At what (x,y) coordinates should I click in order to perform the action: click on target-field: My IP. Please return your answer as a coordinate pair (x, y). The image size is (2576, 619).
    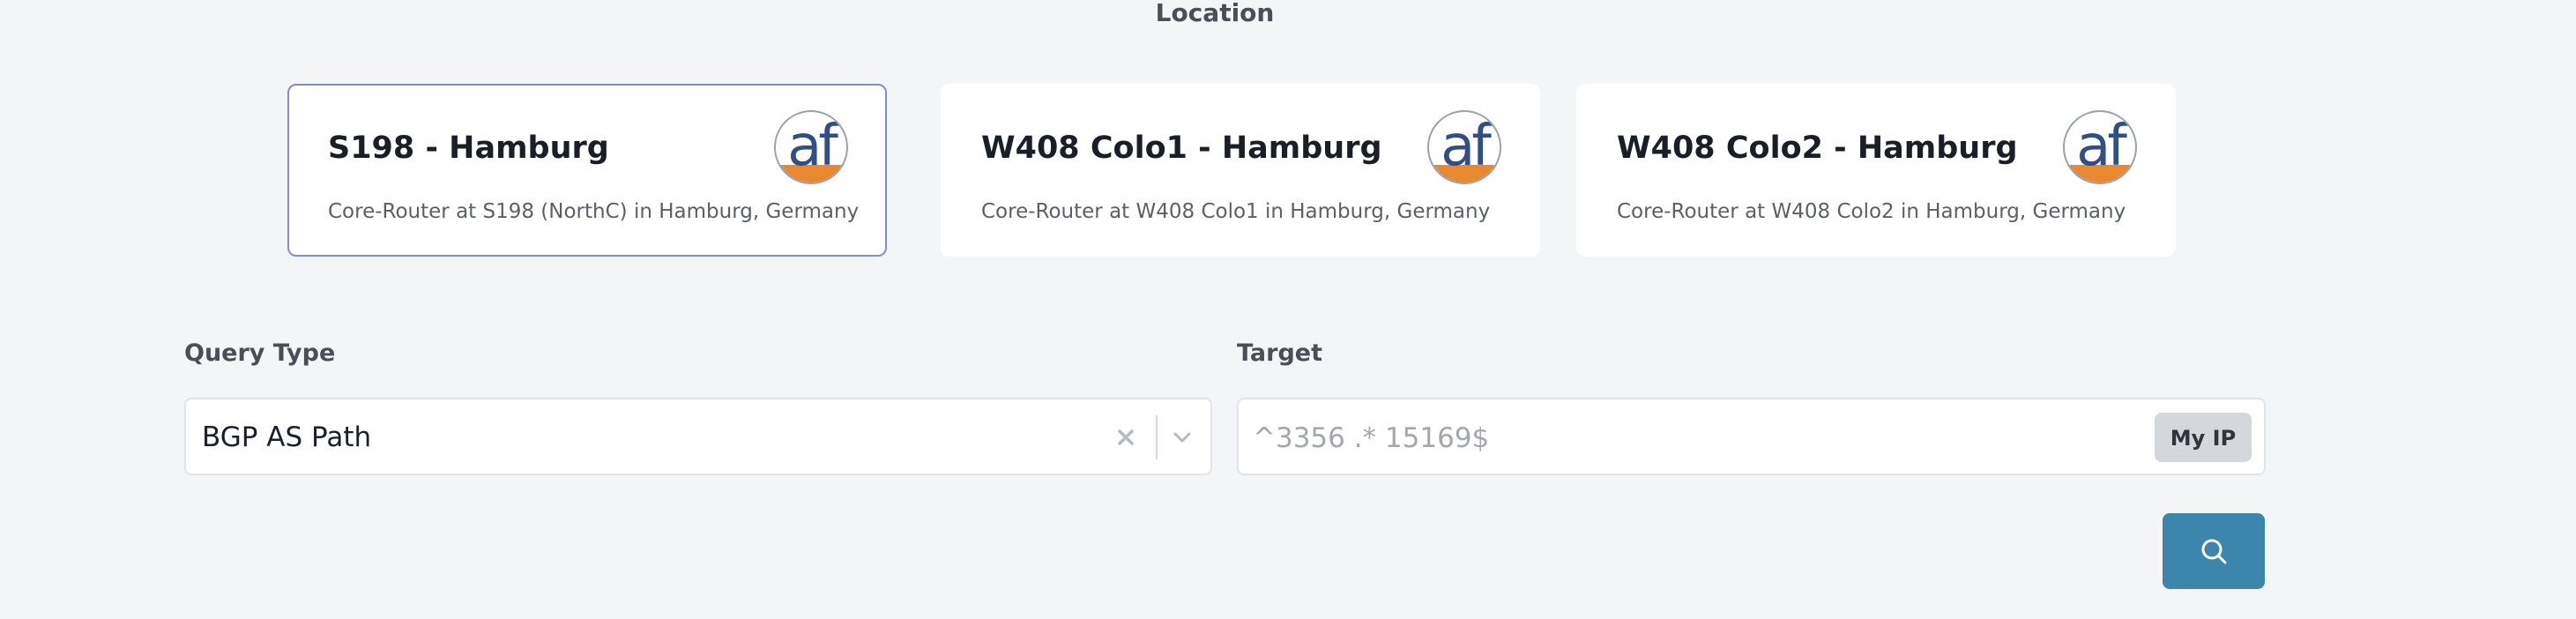
    Looking at the image, I should click on (1752, 436).